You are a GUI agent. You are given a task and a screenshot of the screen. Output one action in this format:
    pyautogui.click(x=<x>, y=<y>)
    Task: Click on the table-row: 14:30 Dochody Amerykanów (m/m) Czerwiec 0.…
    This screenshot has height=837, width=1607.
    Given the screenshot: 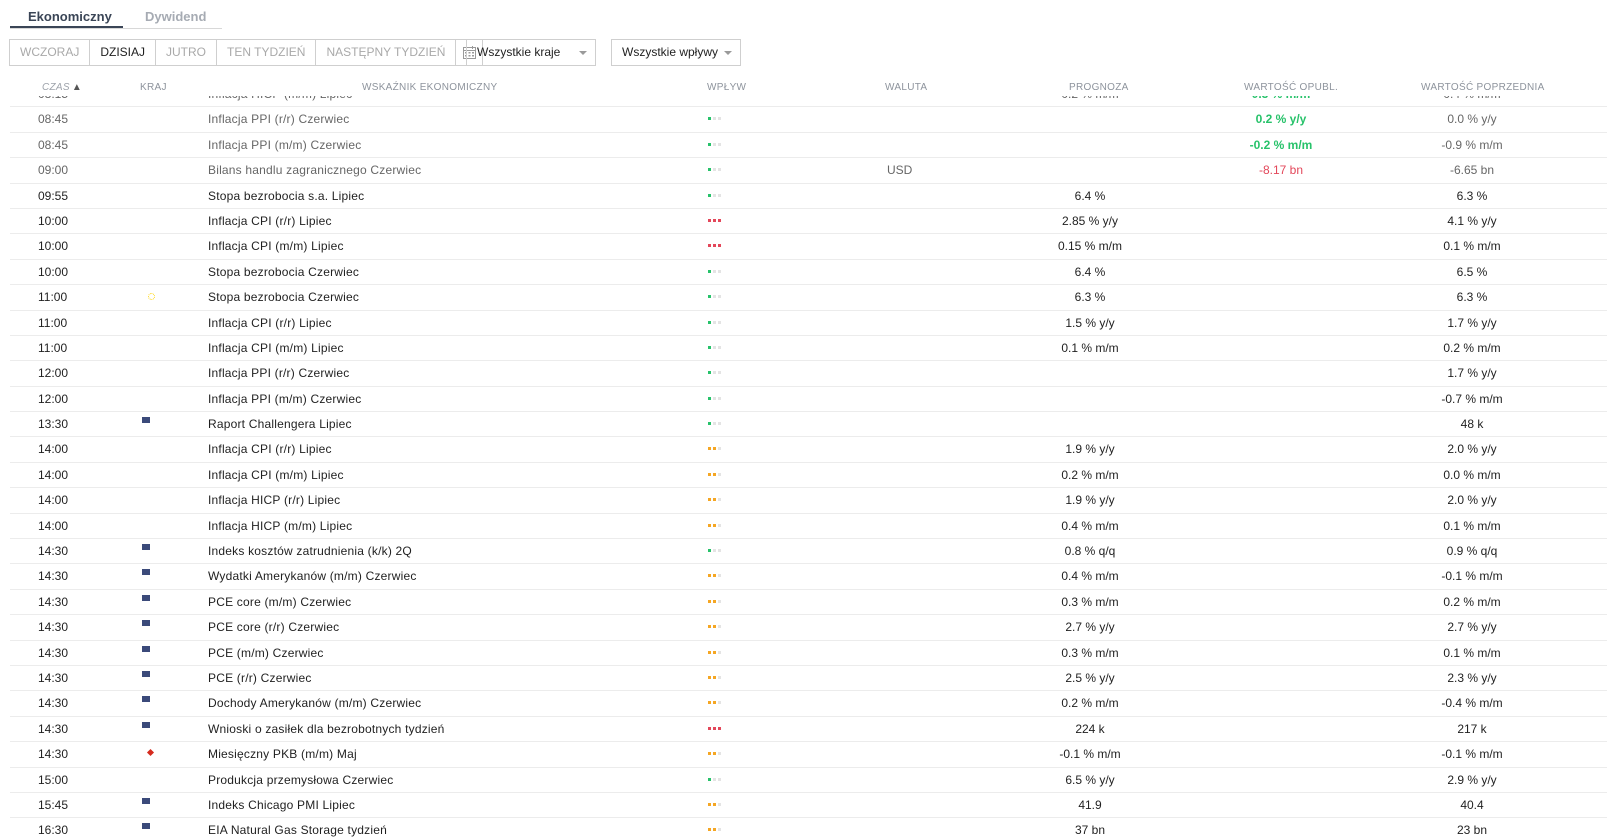 What is the action you would take?
    pyautogui.click(x=808, y=704)
    